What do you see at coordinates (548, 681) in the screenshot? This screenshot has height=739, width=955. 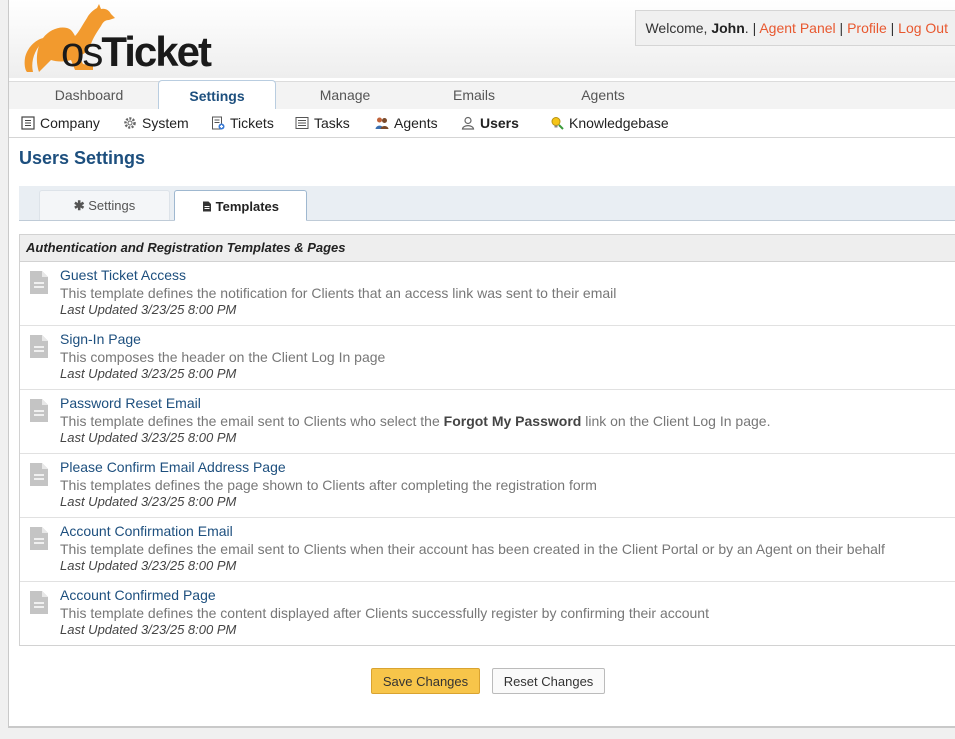 I see `reset-changes-button: Reset Changes` at bounding box center [548, 681].